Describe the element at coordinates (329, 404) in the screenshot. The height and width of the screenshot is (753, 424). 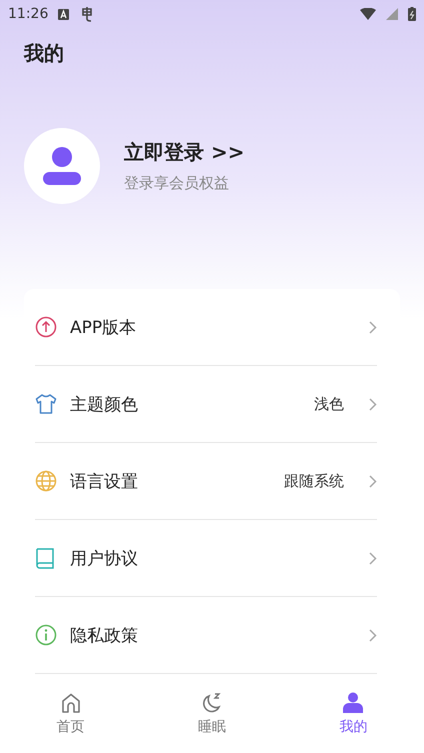
I see `setting-value: 浅色` at that location.